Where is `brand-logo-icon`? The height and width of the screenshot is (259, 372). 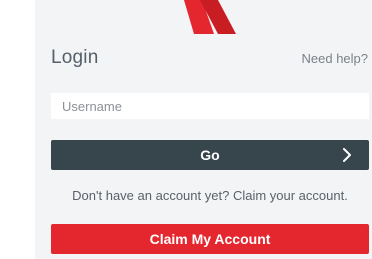 brand-logo-icon is located at coordinates (210, 17).